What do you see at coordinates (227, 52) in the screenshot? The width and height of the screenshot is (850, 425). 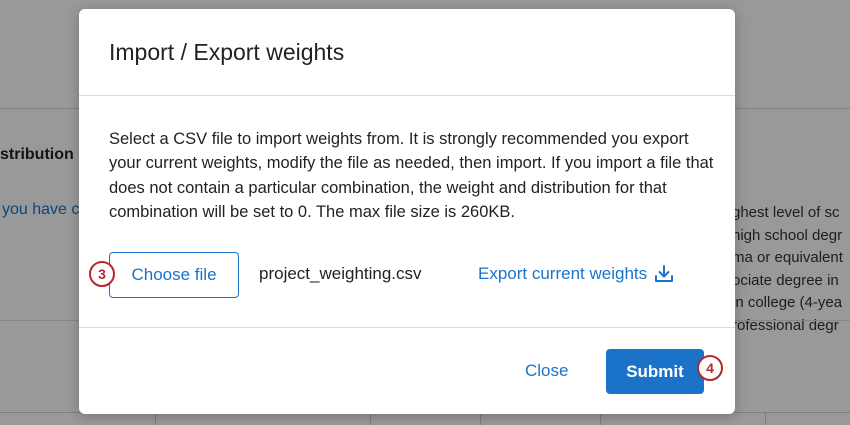 I see `dialog-title: Import / Export weights` at bounding box center [227, 52].